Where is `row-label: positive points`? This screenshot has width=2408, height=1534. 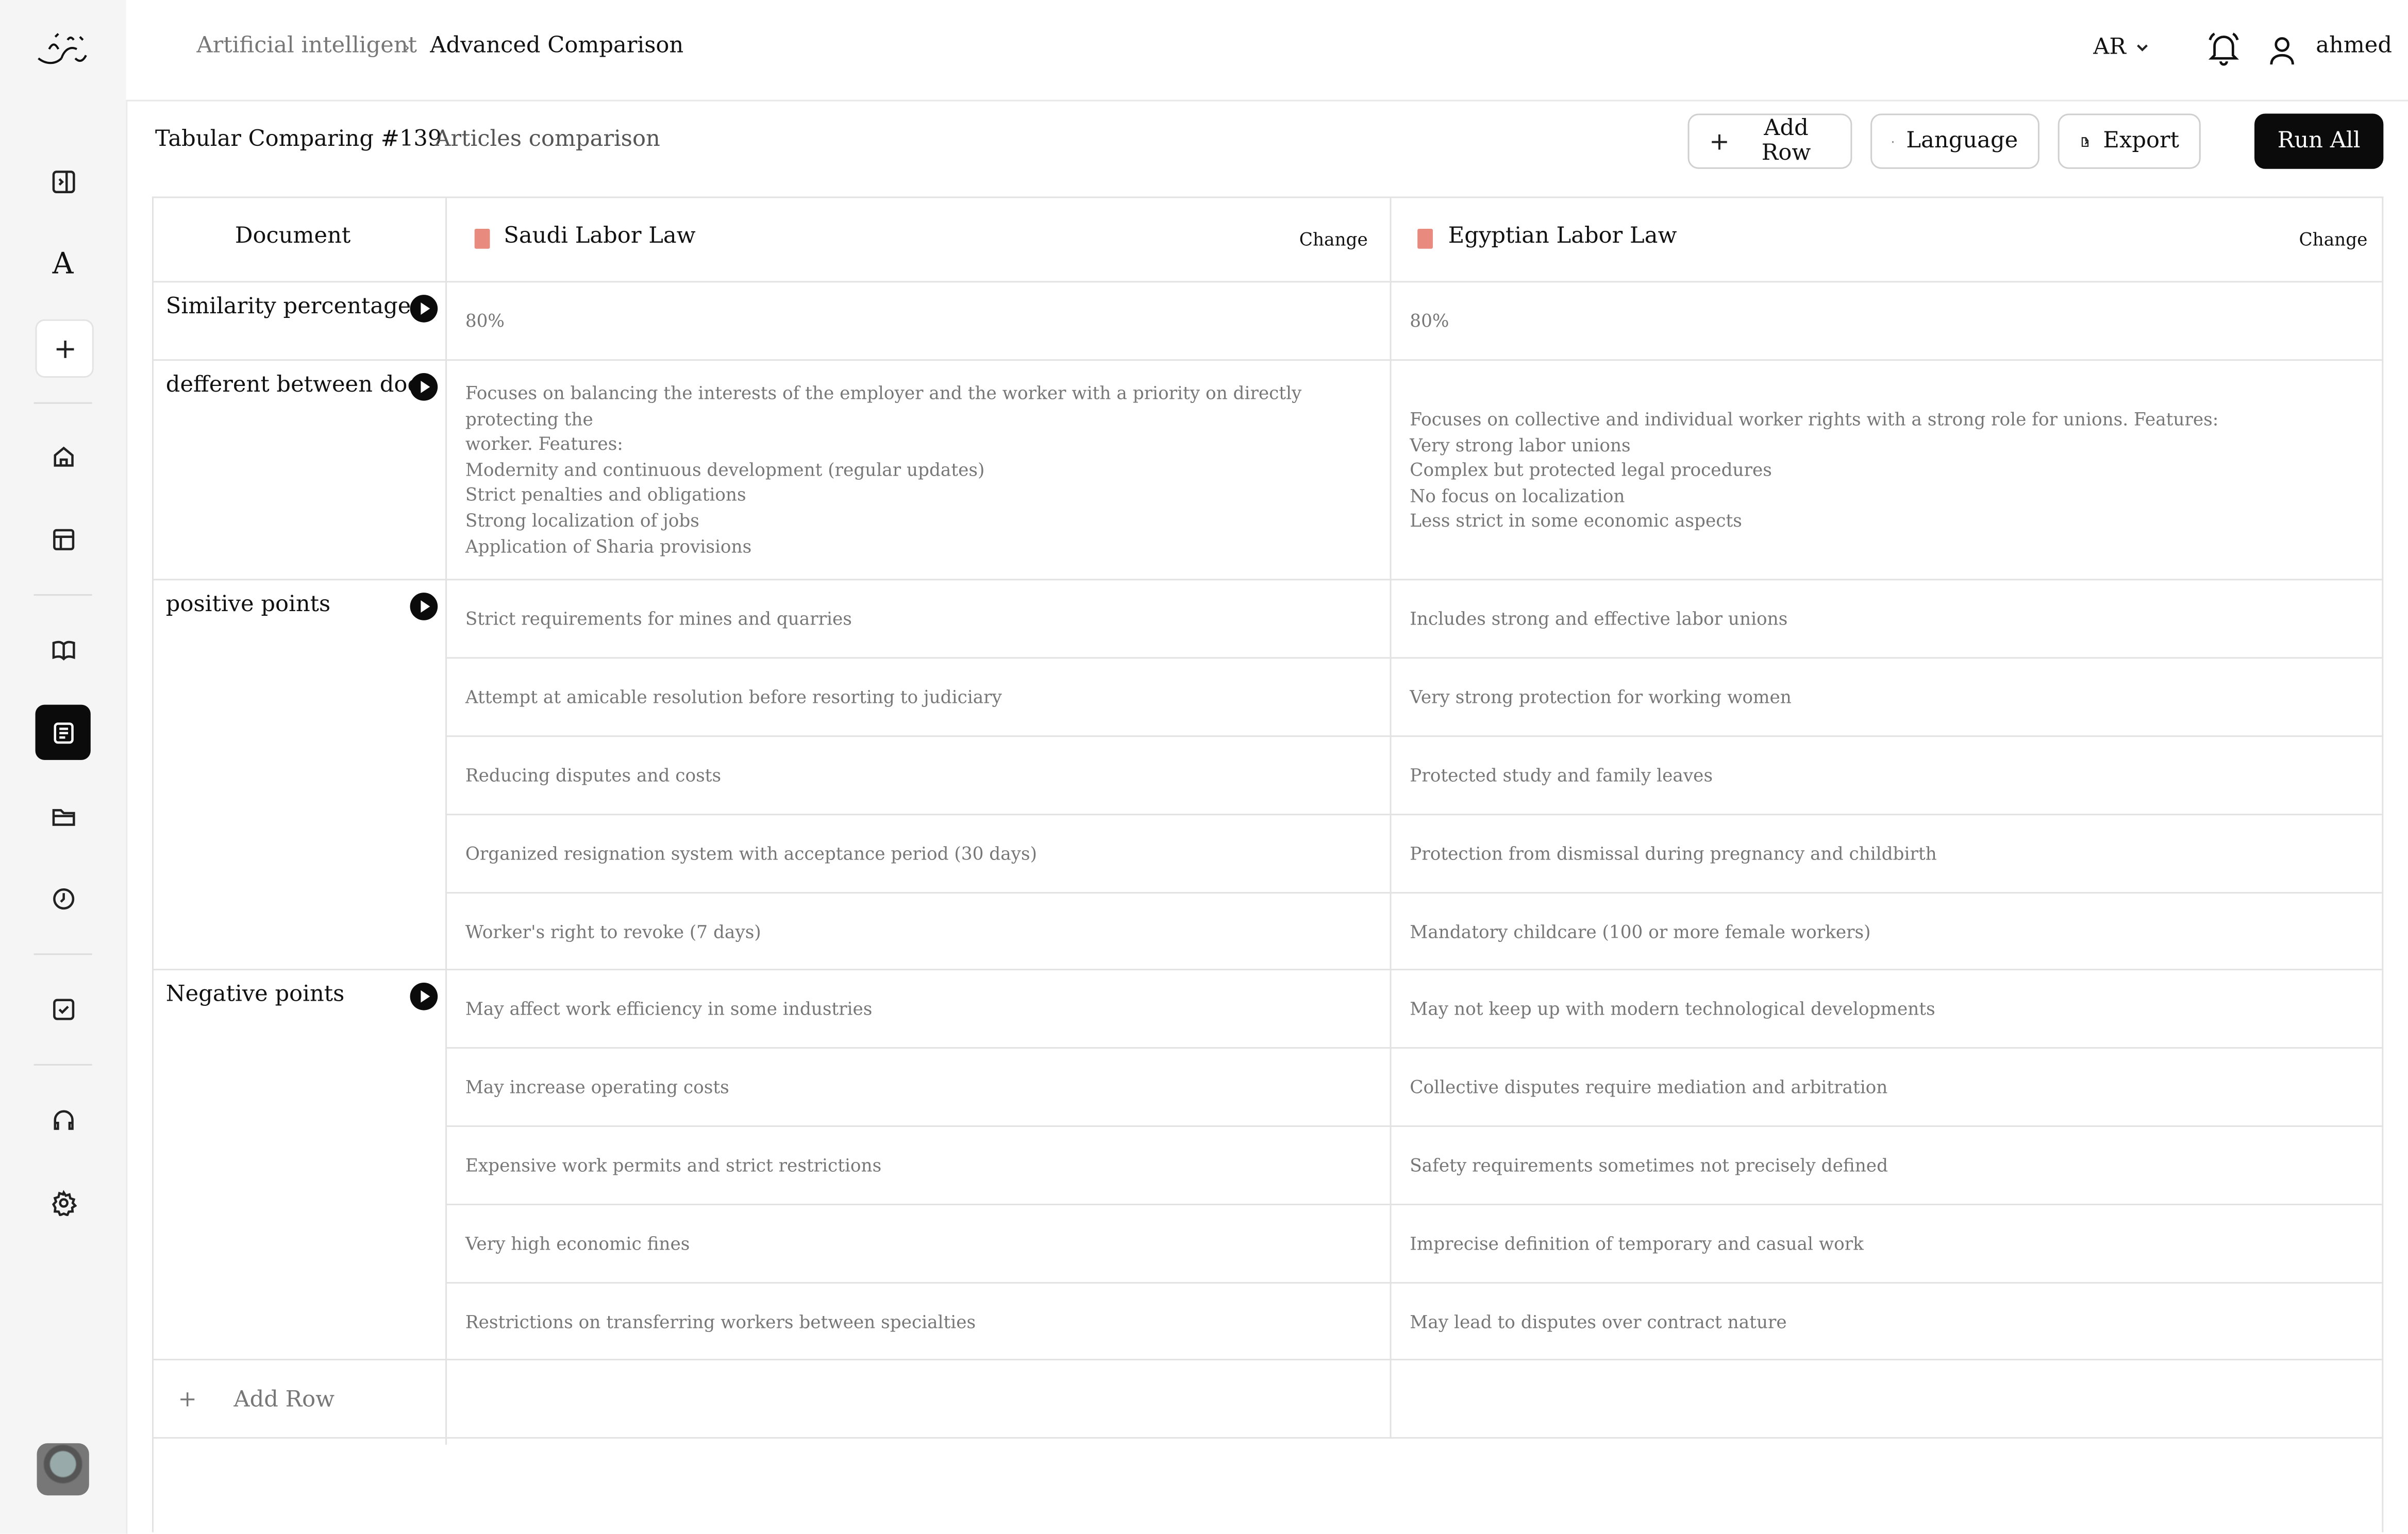
row-label: positive points is located at coordinates (248, 605).